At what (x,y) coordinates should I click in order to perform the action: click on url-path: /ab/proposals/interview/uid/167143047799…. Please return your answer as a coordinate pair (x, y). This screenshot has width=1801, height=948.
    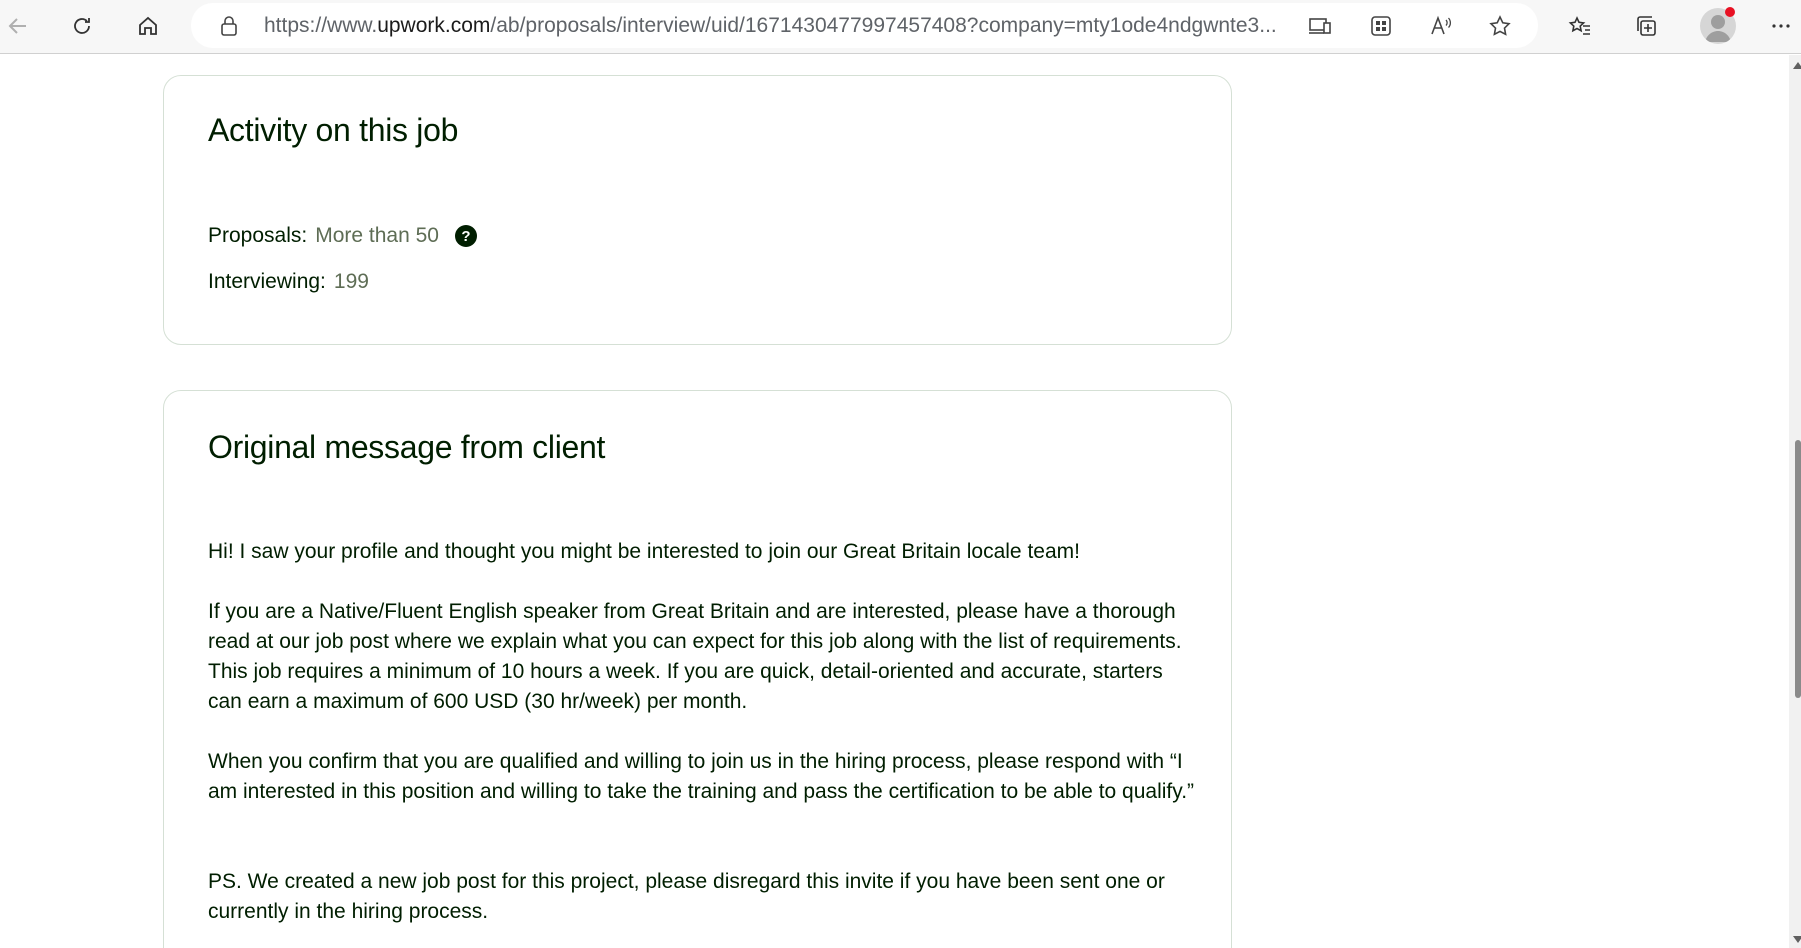
    Looking at the image, I should click on (883, 25).